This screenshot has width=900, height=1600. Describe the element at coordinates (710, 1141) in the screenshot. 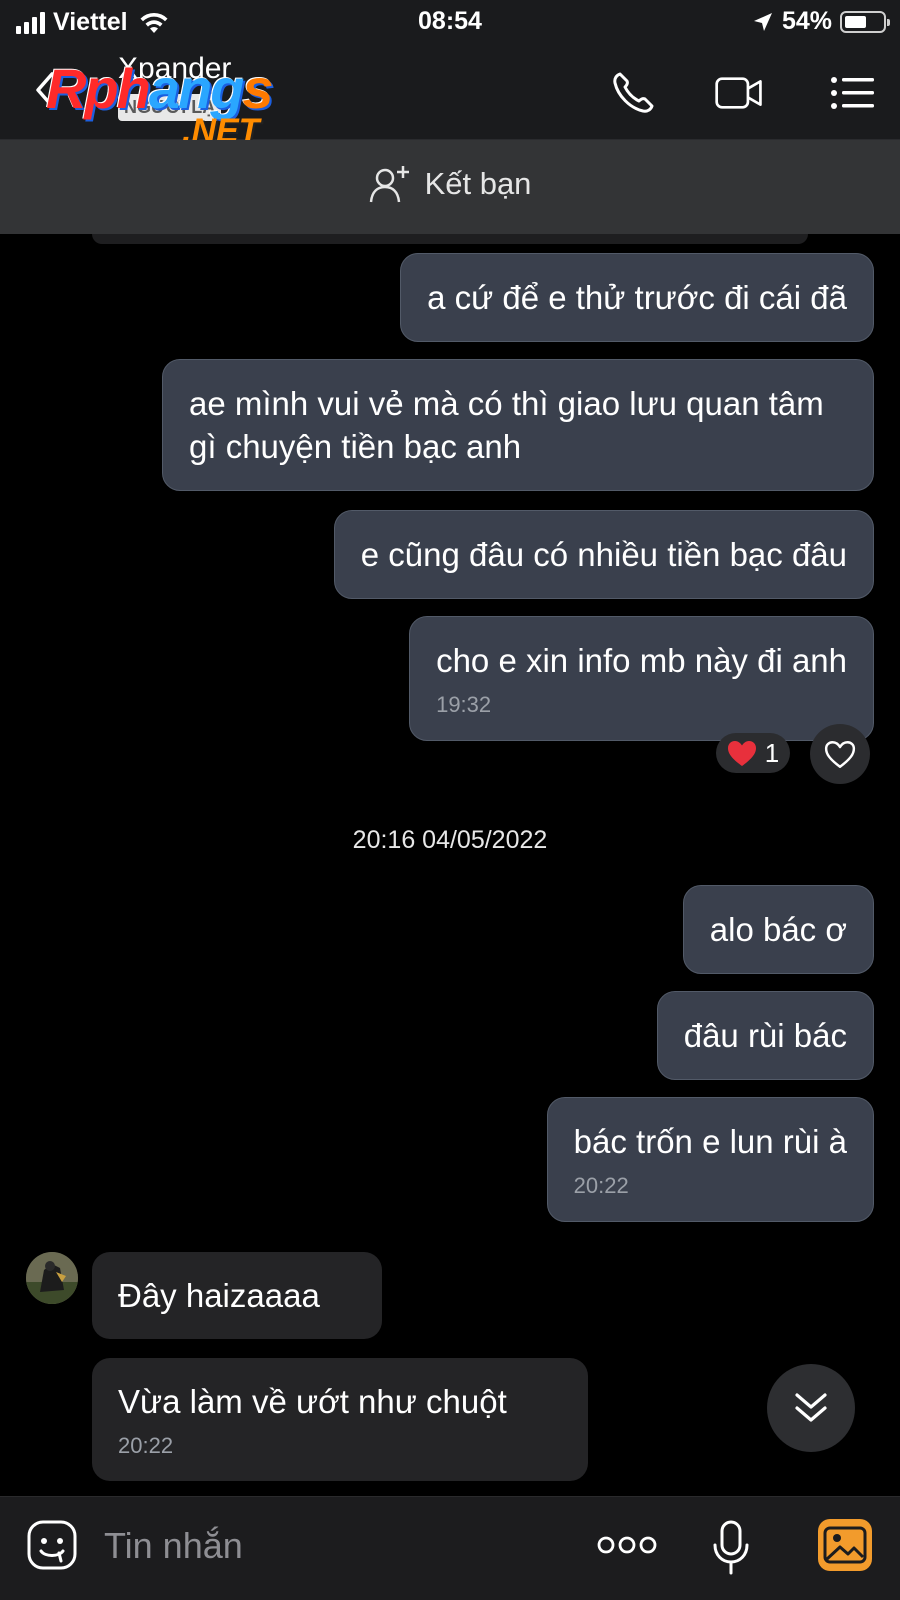

I see `message-text: bác trốn e lun rùi à` at that location.